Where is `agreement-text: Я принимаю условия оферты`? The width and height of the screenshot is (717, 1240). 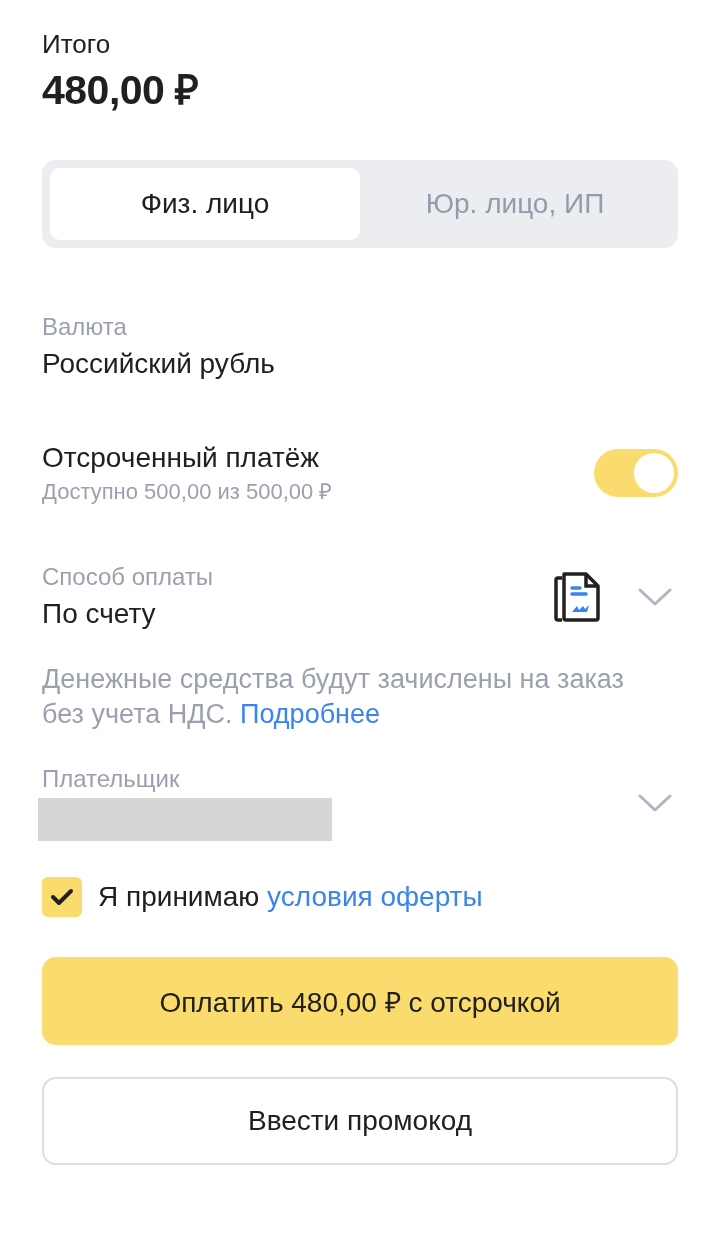
agreement-text: Я принимаю условия оферты is located at coordinates (290, 897).